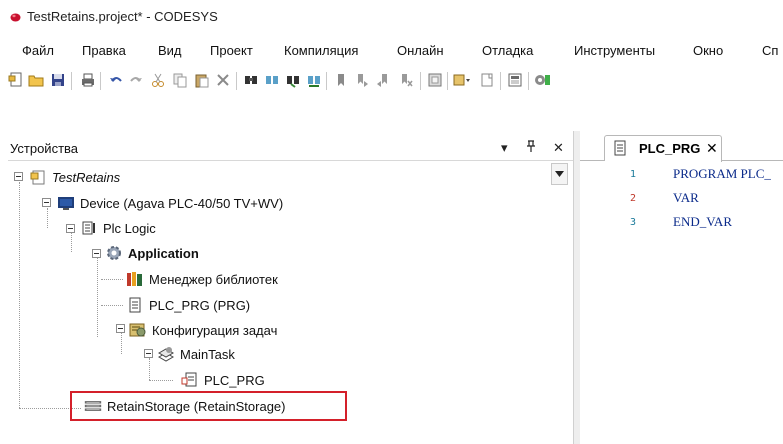 The image size is (783, 444). What do you see at coordinates (116, 80) in the screenshot?
I see `undo-icon` at bounding box center [116, 80].